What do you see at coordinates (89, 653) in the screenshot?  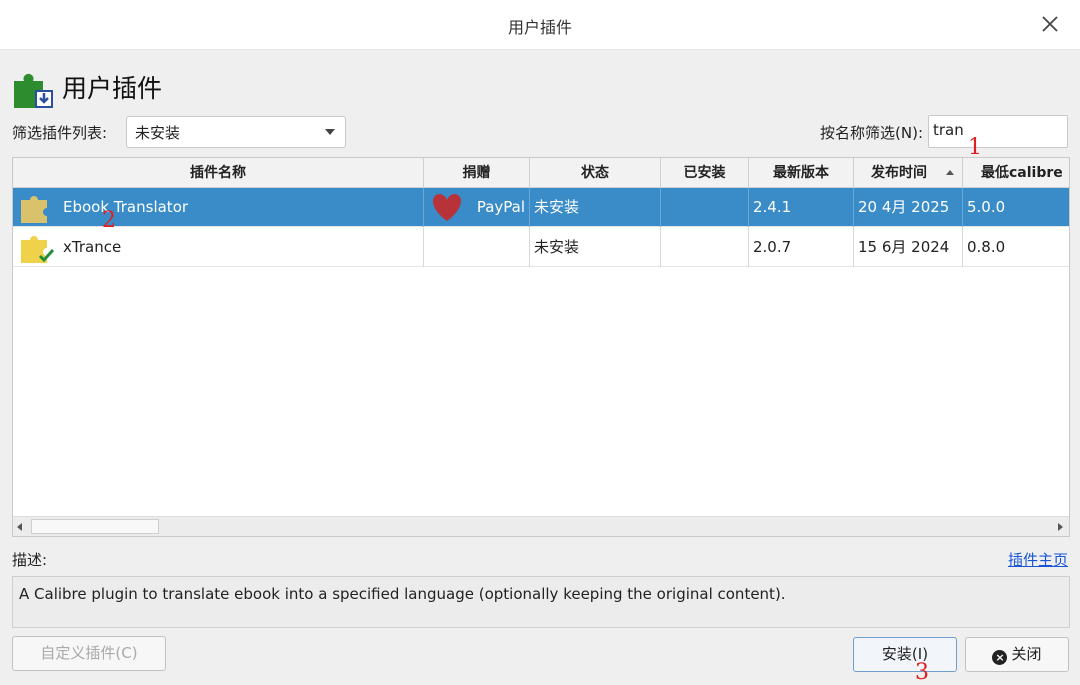 I see `customize-plugin-button: 自定义插件(C)` at bounding box center [89, 653].